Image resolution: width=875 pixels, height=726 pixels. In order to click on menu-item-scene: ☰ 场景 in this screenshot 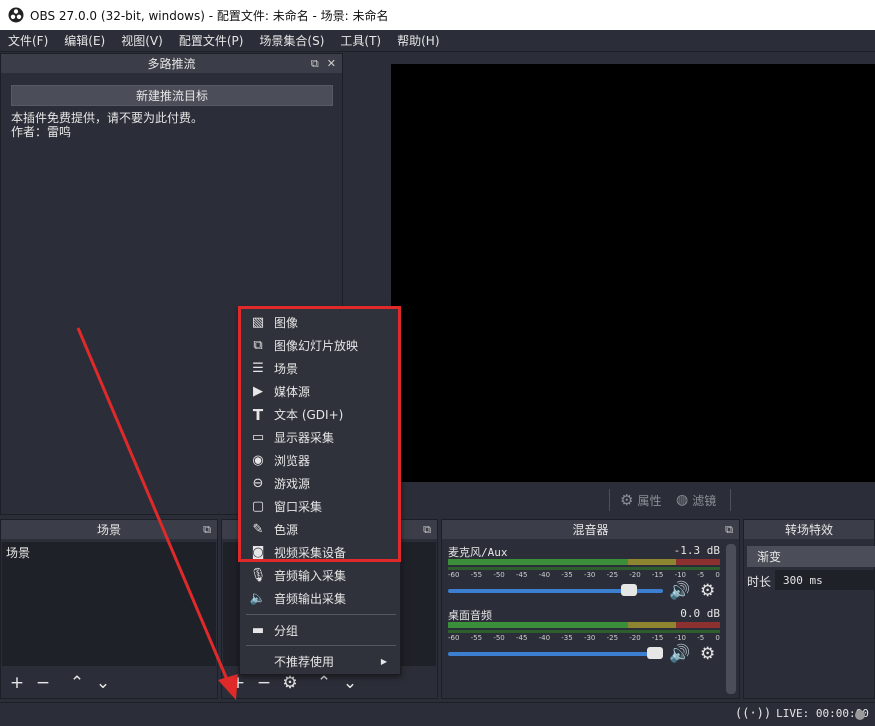, I will do `click(320, 368)`.